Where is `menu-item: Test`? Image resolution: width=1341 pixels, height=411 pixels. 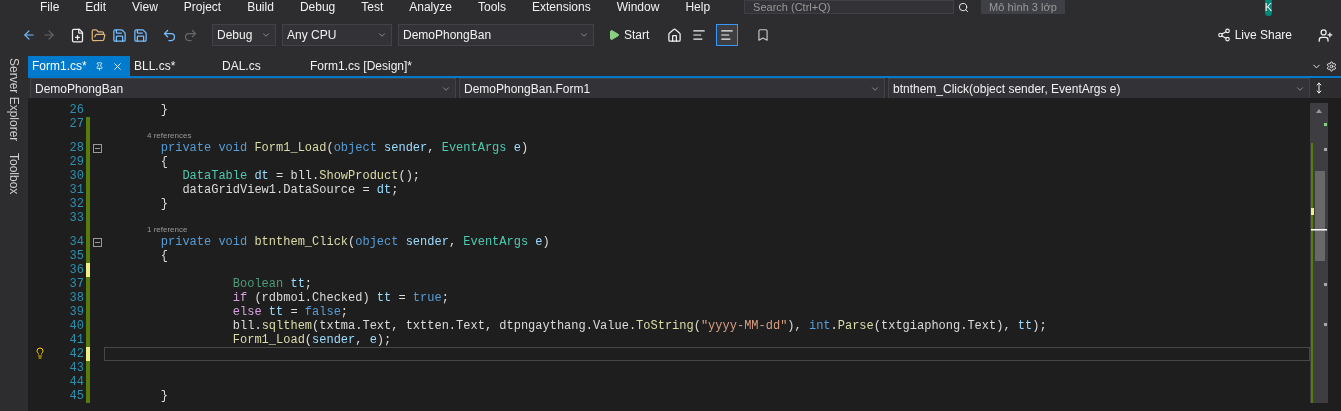
menu-item: Test is located at coordinates (372, 7).